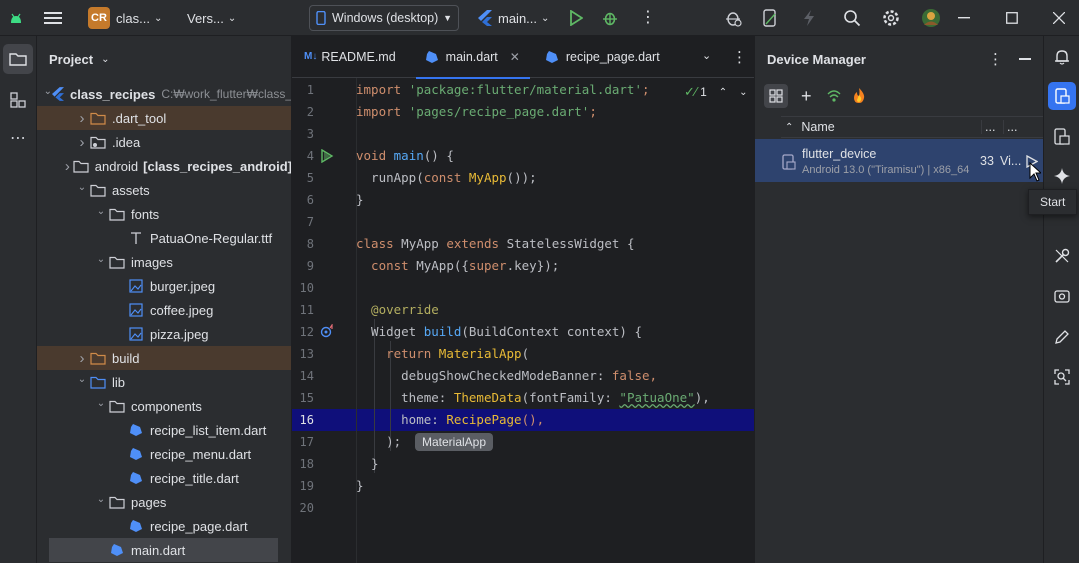 The width and height of the screenshot is (1079, 563). What do you see at coordinates (1062, 138) in the screenshot?
I see `device-explorer-icon` at bounding box center [1062, 138].